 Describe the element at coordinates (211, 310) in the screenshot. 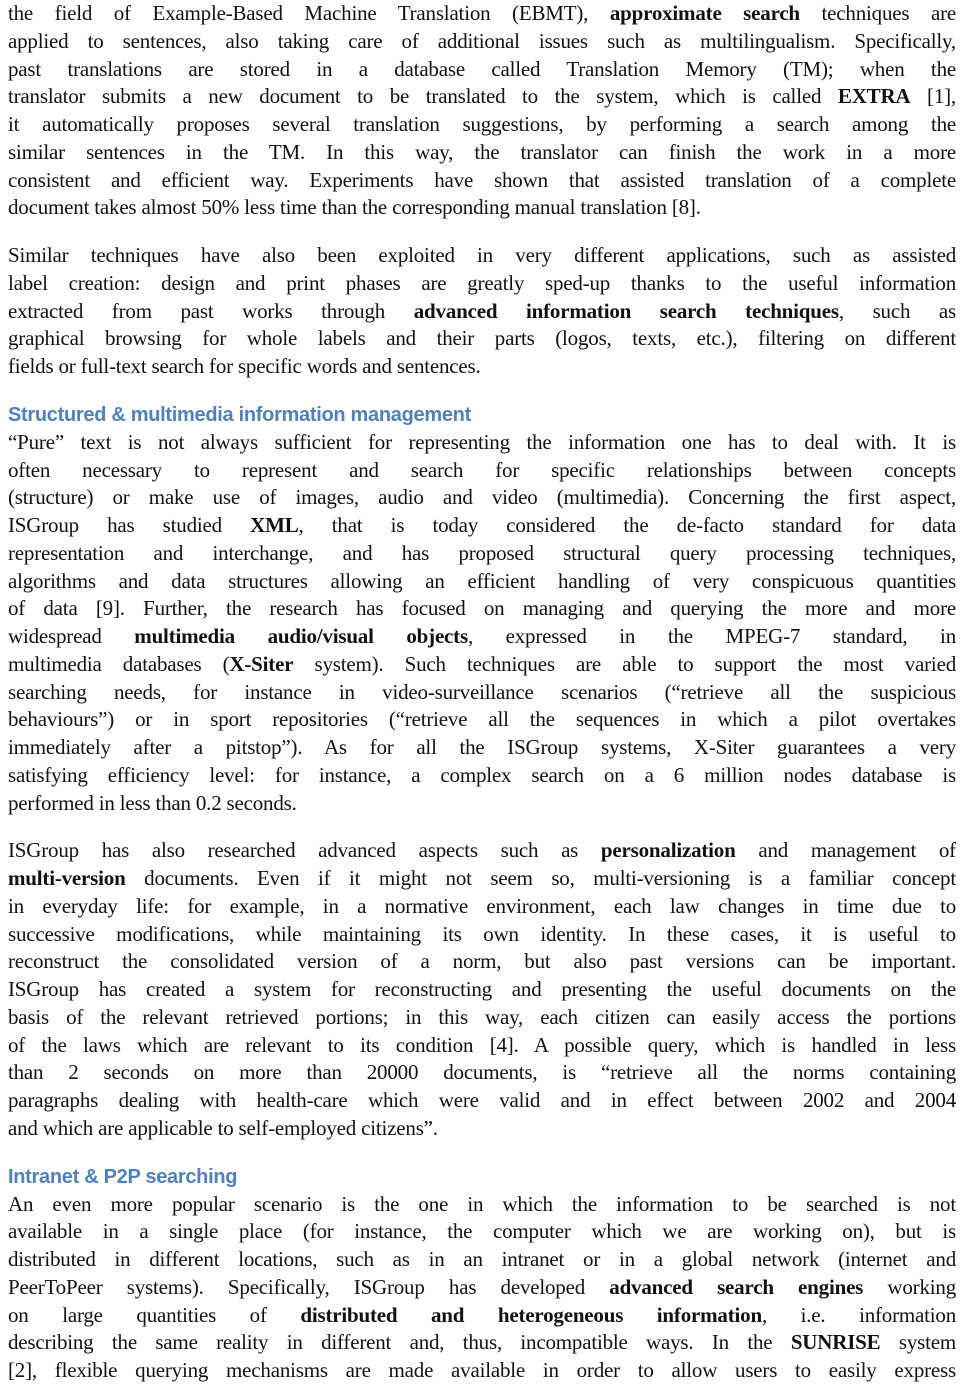

I see `text-run: extracted from past works through` at that location.